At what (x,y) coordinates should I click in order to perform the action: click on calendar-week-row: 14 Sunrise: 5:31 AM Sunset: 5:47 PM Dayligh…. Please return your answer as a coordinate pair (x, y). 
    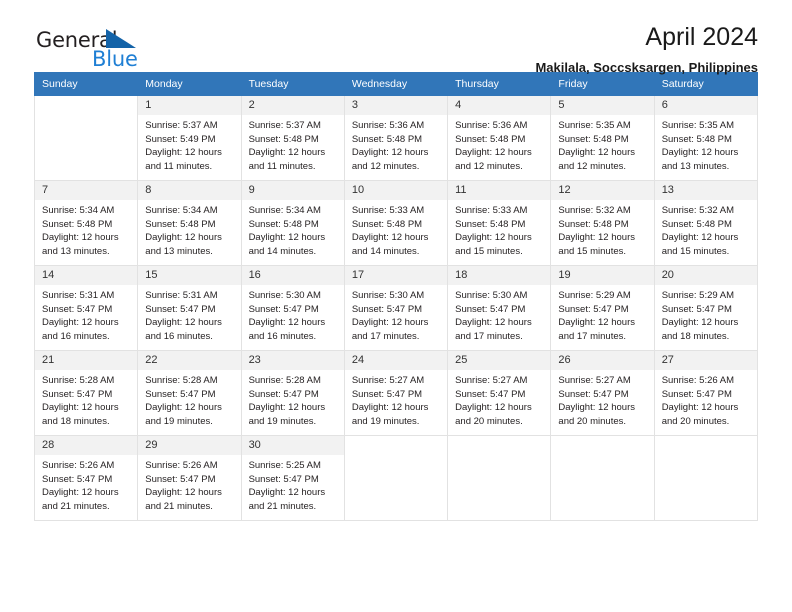
    Looking at the image, I should click on (396, 308).